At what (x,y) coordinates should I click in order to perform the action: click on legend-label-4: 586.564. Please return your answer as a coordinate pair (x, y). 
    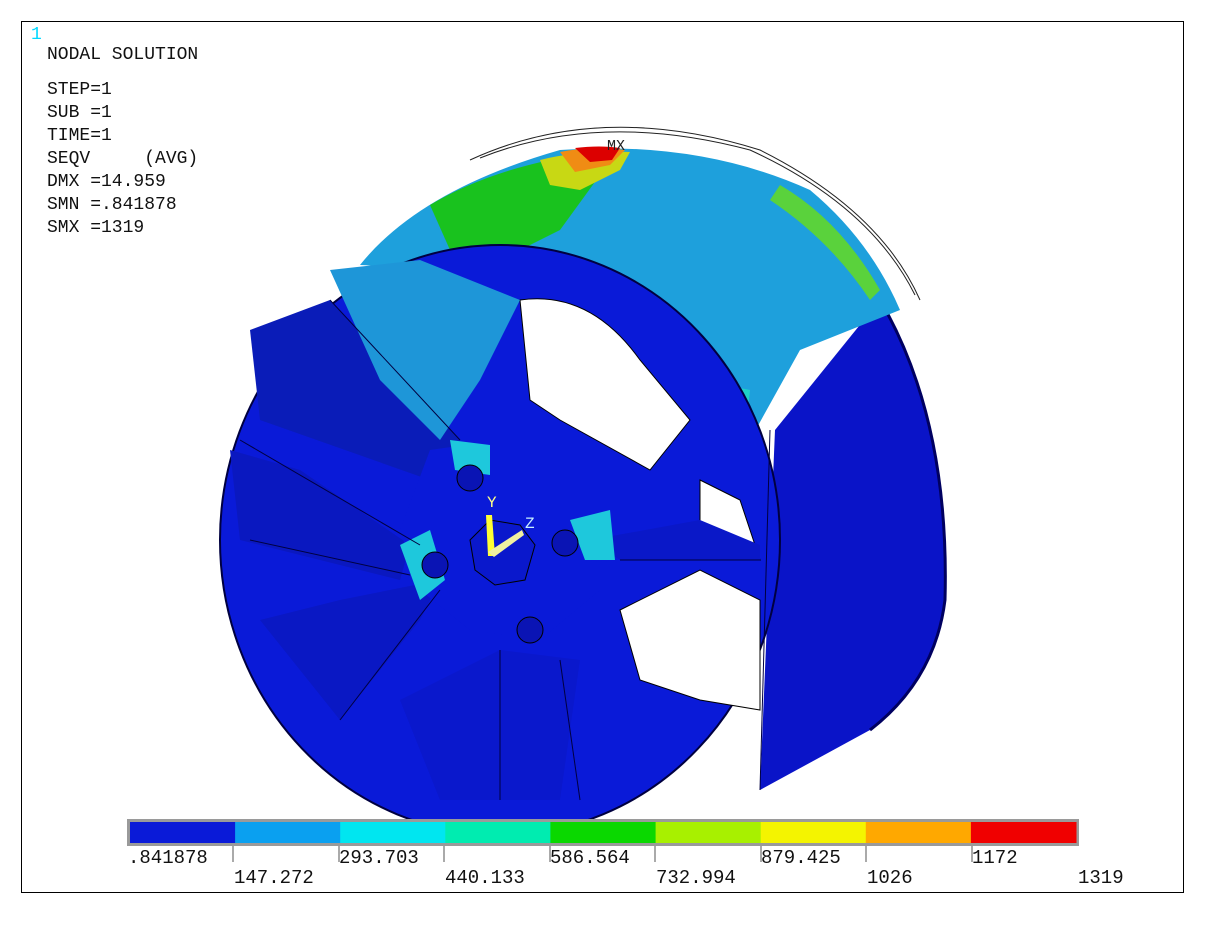
    Looking at the image, I should click on (590, 858).